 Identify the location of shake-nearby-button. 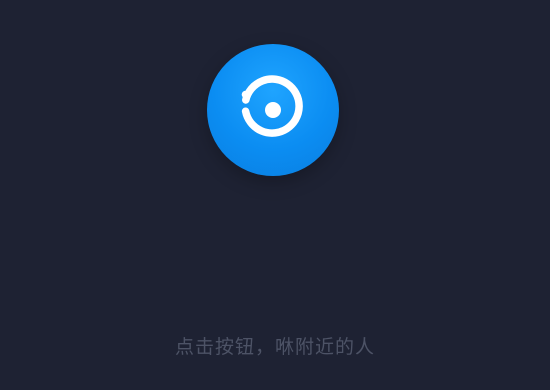
(273, 110).